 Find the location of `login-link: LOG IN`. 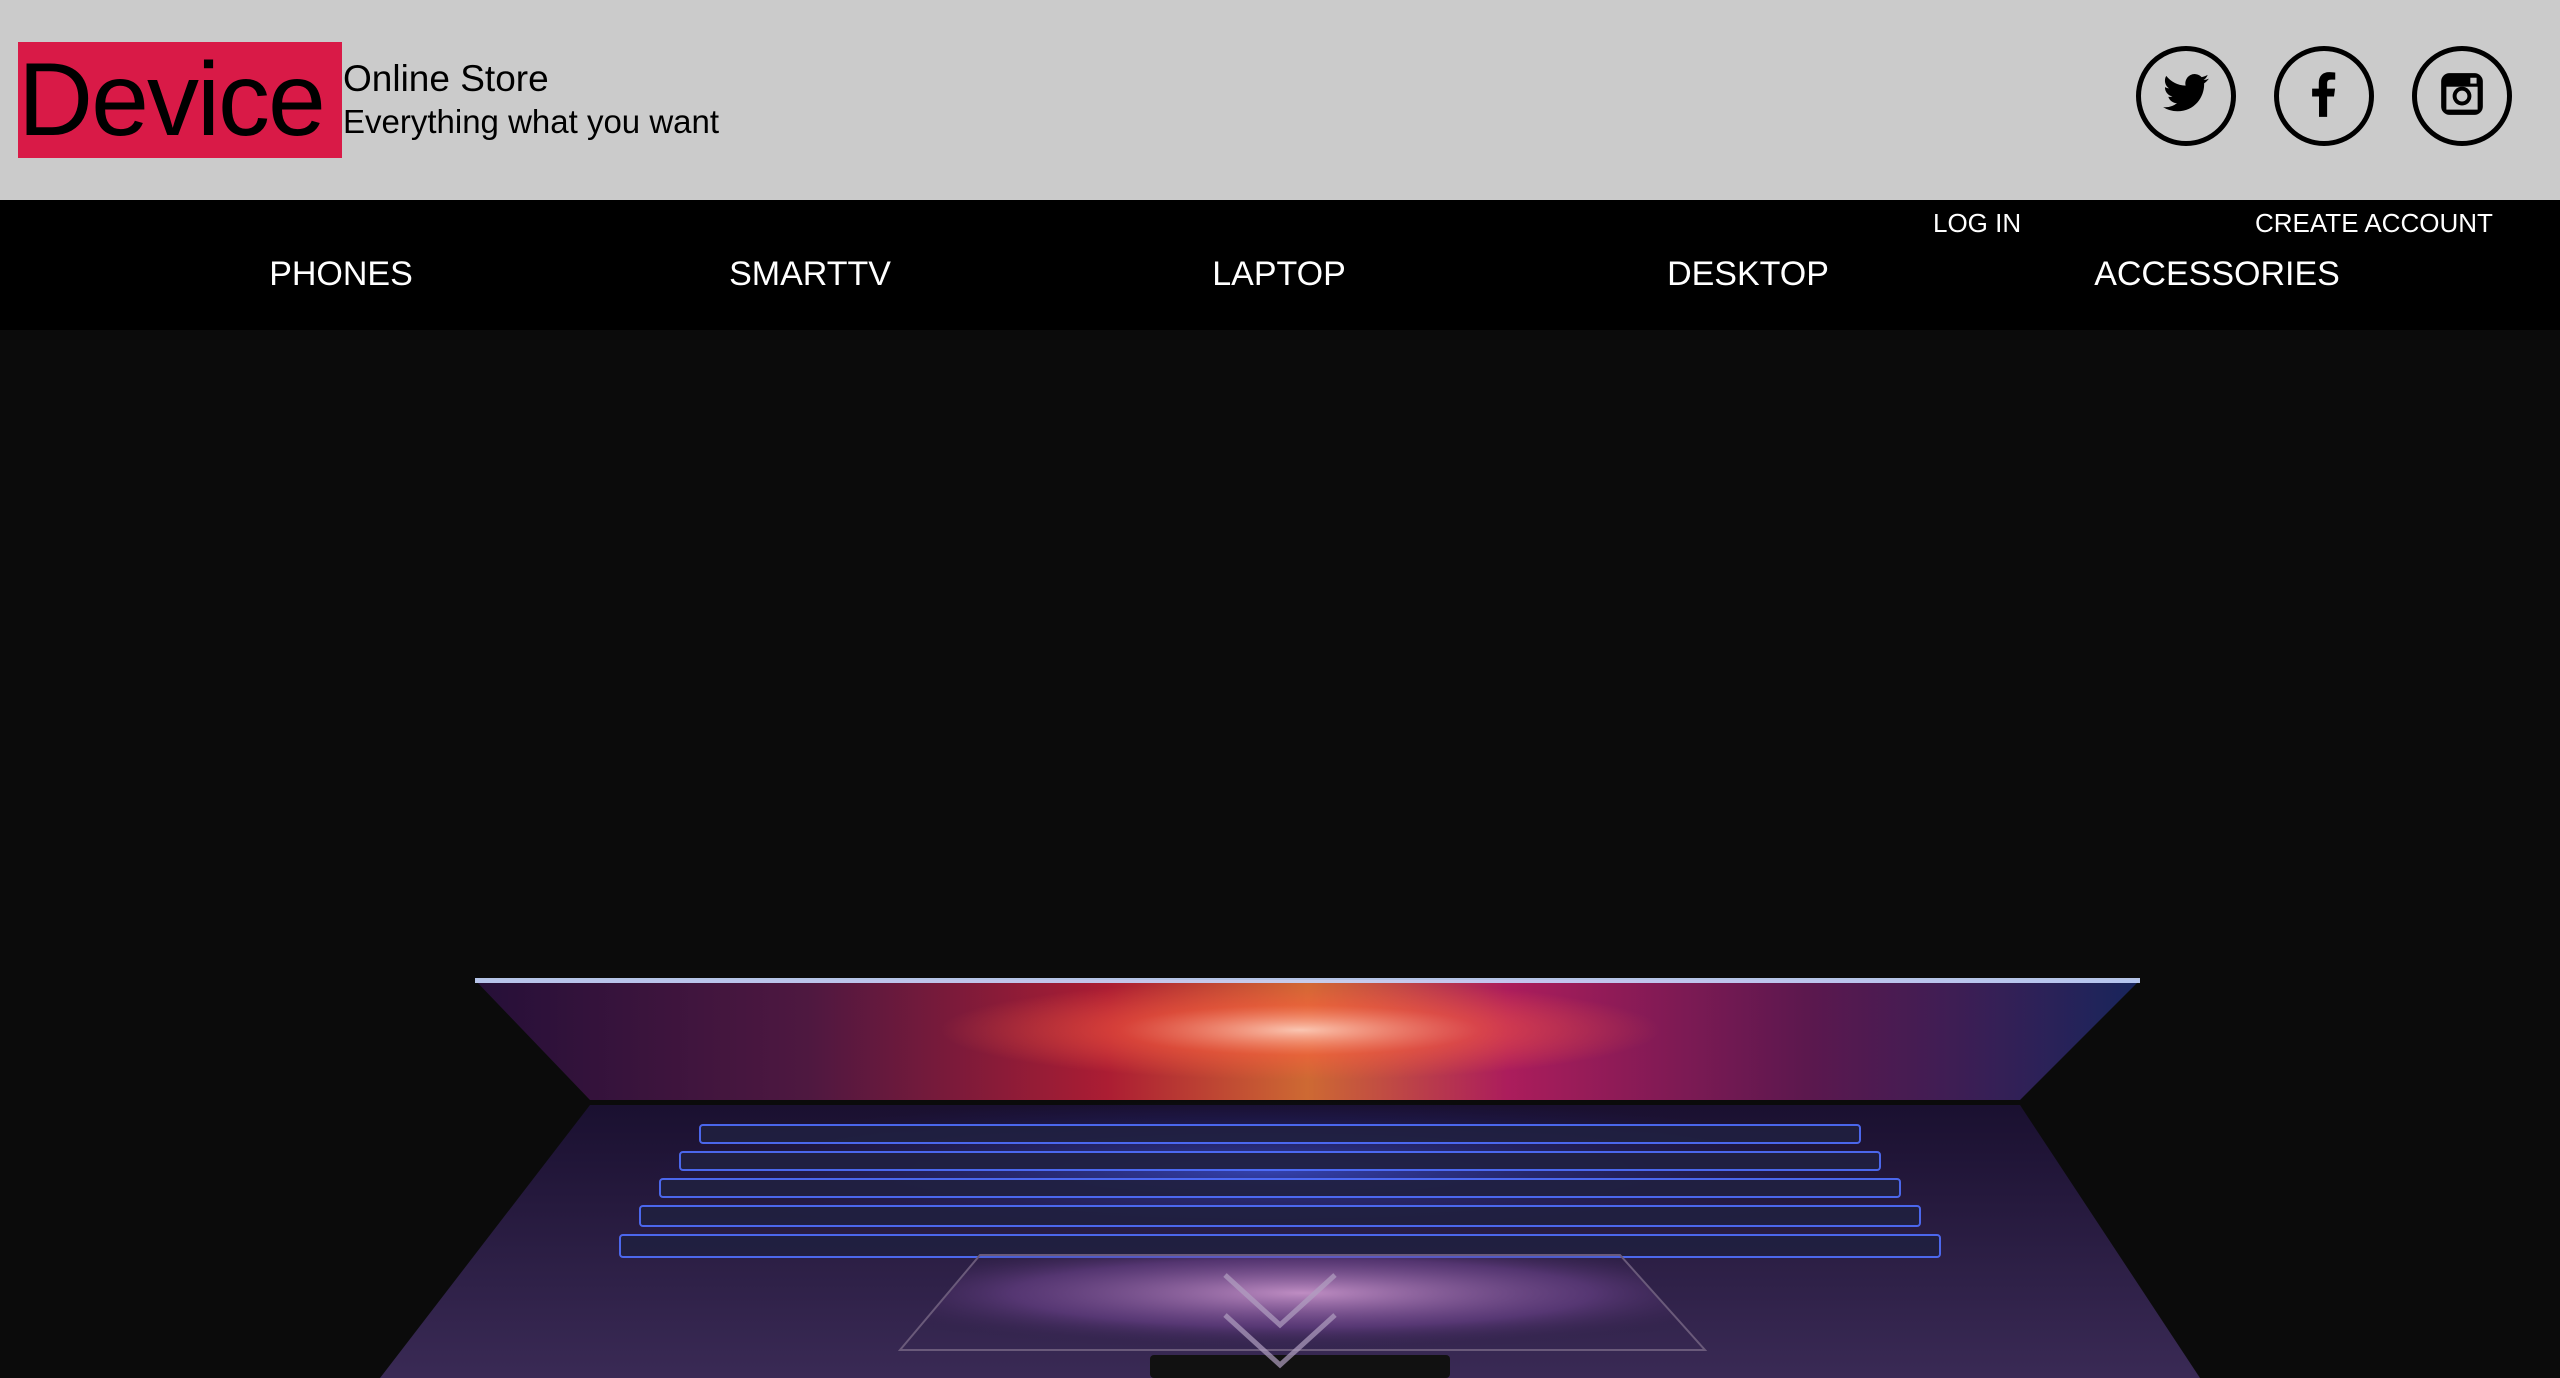

login-link: LOG IN is located at coordinates (1977, 223).